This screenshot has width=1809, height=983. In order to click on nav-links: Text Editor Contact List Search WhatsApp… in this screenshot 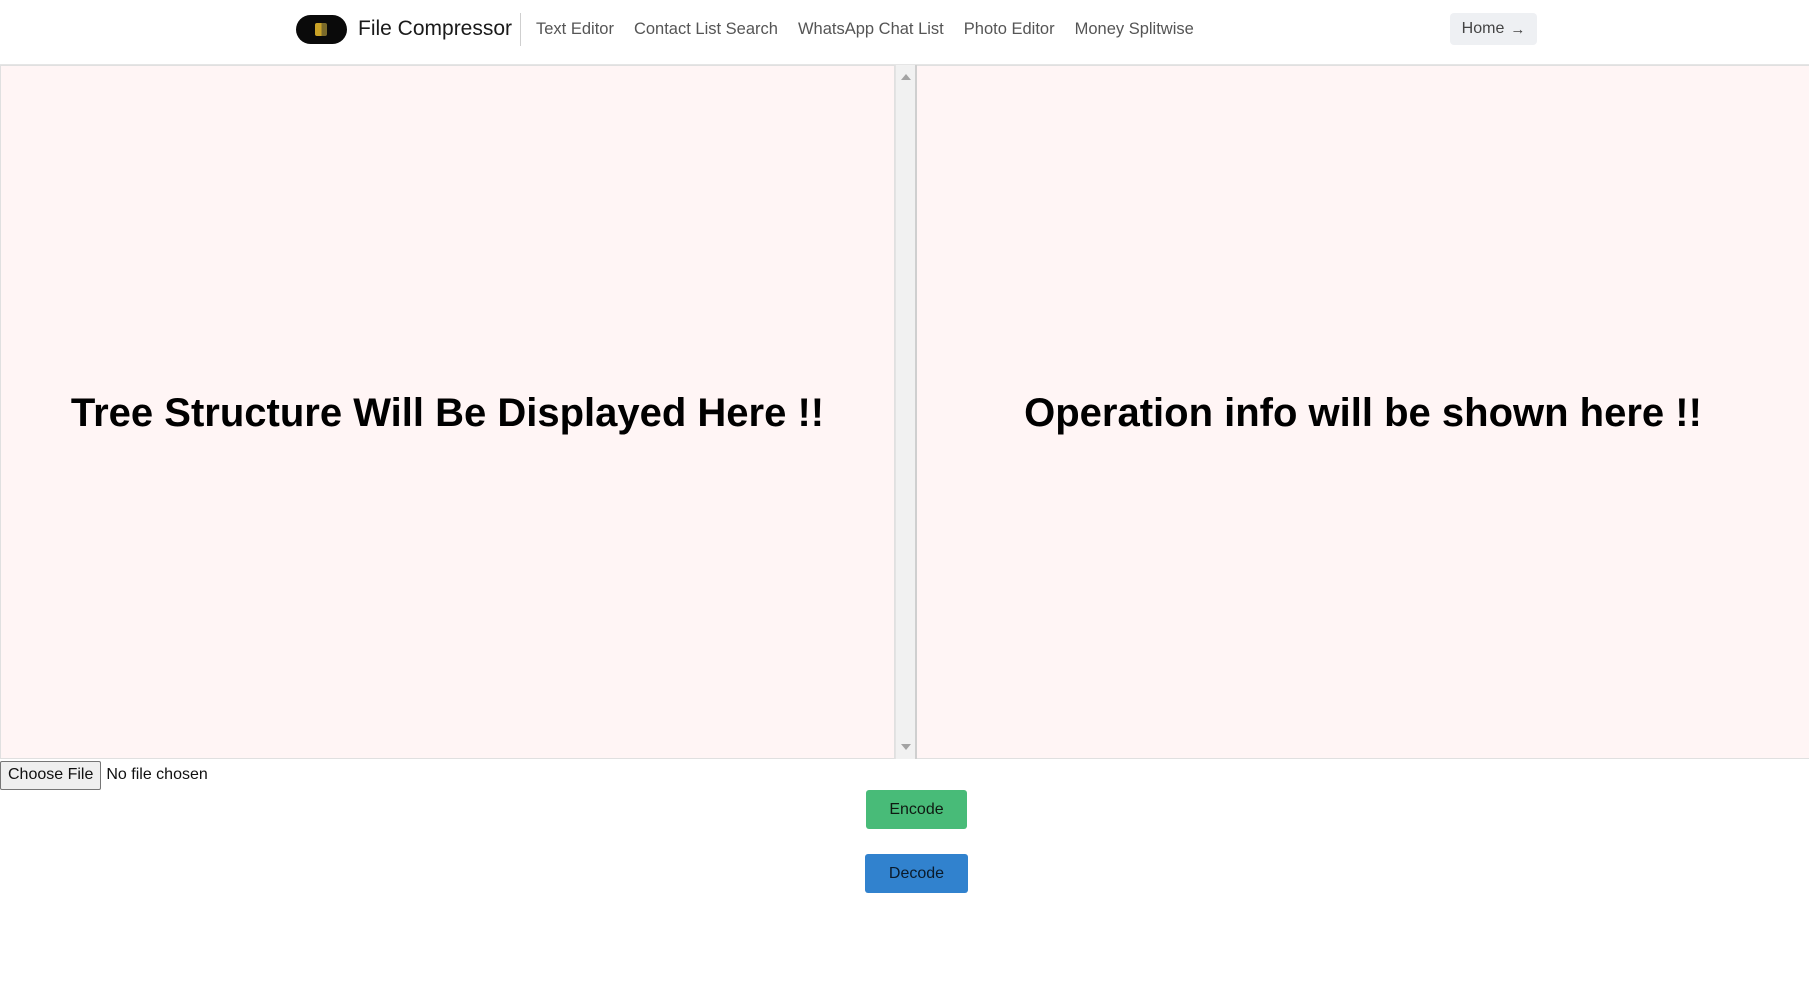, I will do `click(875, 29)`.